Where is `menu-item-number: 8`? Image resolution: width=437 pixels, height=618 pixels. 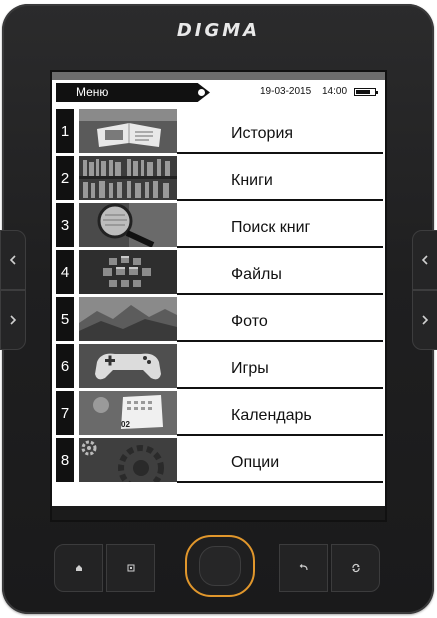
menu-item-number: 8 is located at coordinates (65, 460).